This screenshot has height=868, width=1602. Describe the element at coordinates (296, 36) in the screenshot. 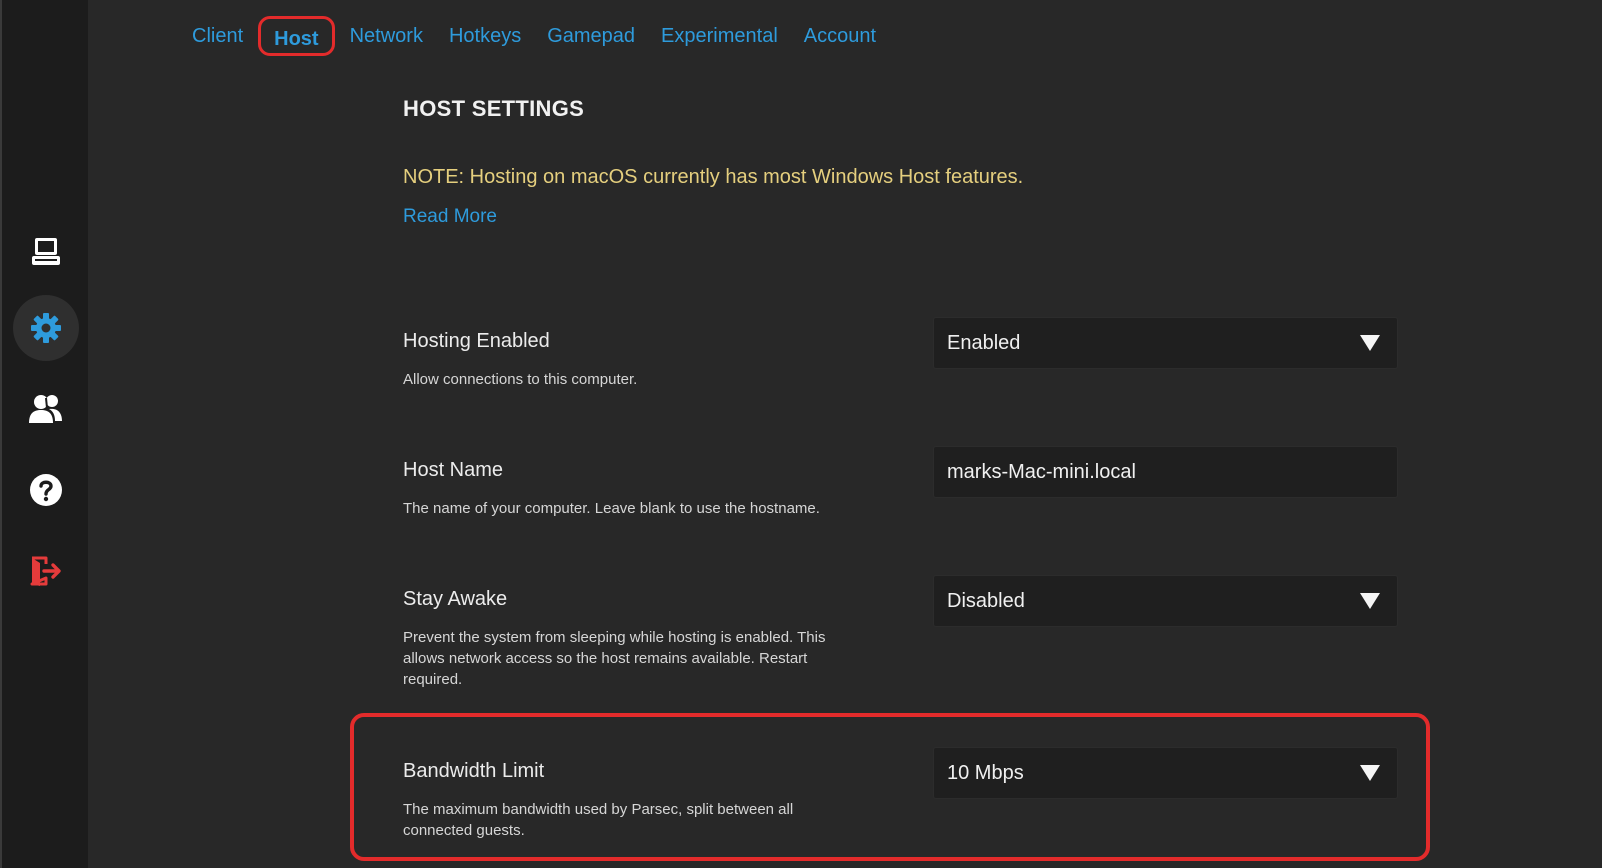

I see `tab-host: Host` at that location.